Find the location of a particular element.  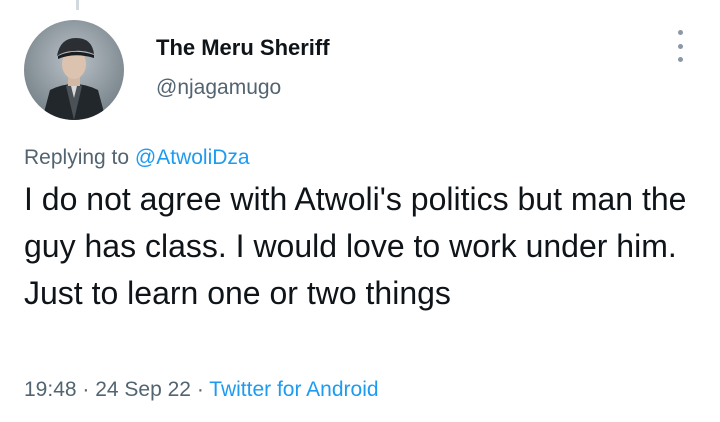

display-name: The Meru Sheriff is located at coordinates (243, 48).